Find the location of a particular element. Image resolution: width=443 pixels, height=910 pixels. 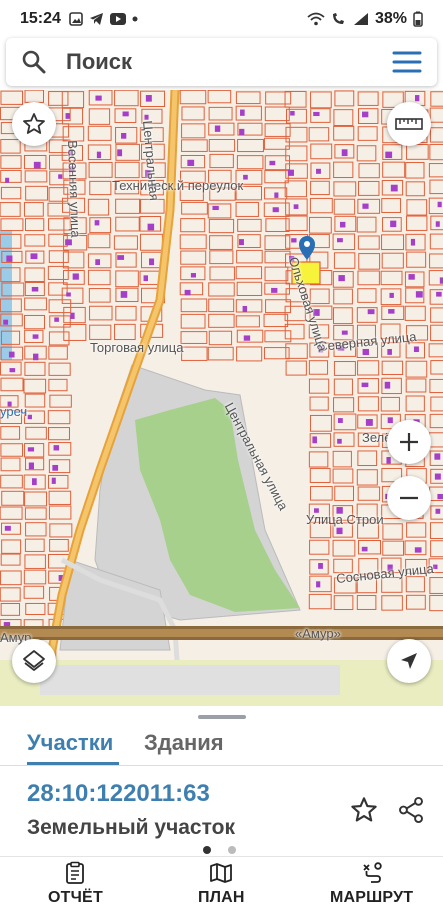

add-favorite-star-icon is located at coordinates (364, 810).